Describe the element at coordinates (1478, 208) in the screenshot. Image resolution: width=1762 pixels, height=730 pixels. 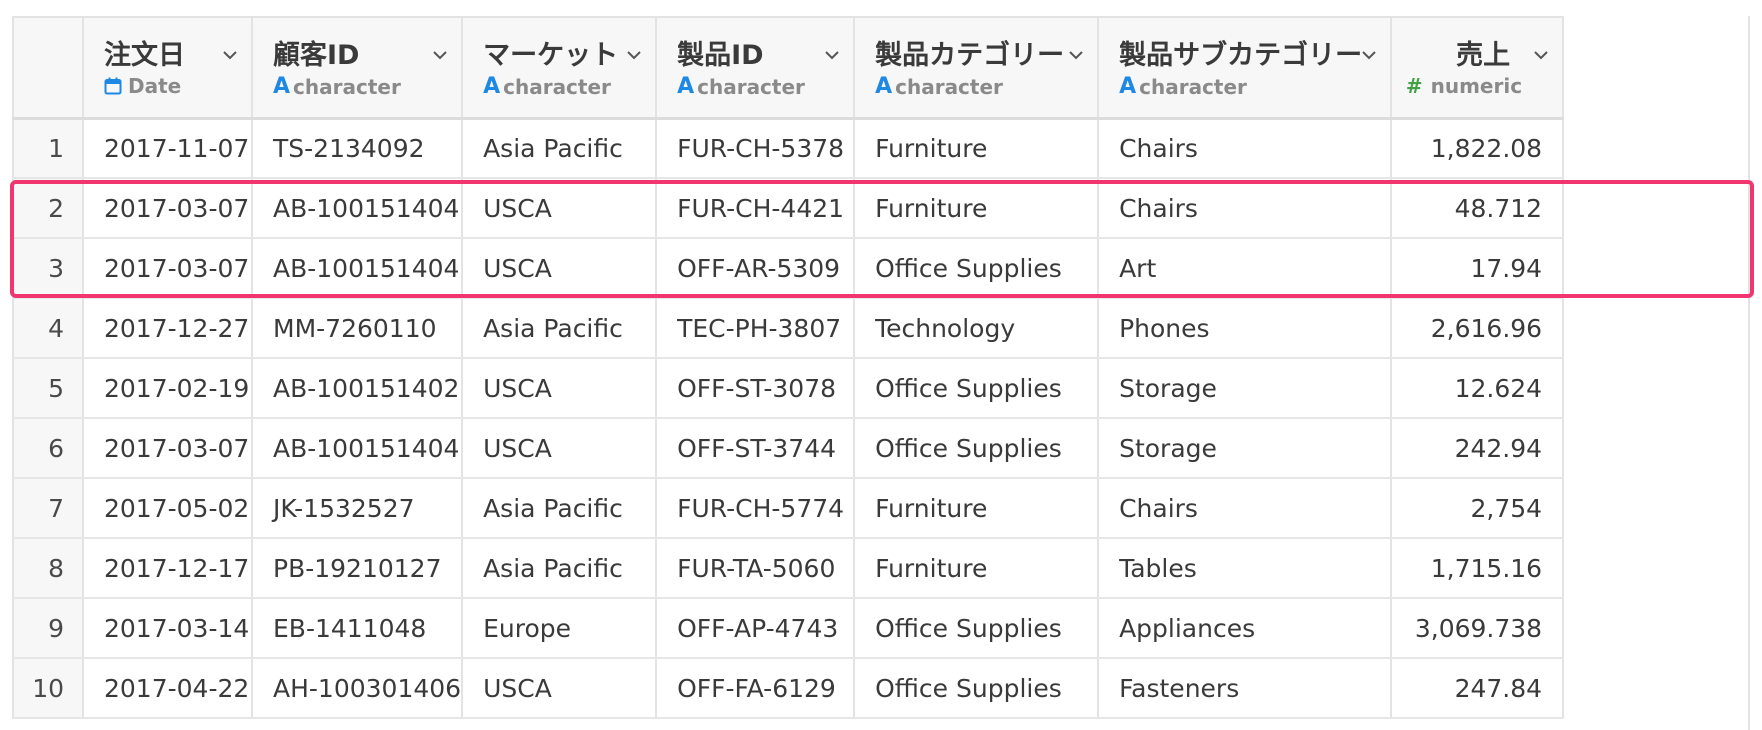
I see `cell-sales: 48.712` at that location.